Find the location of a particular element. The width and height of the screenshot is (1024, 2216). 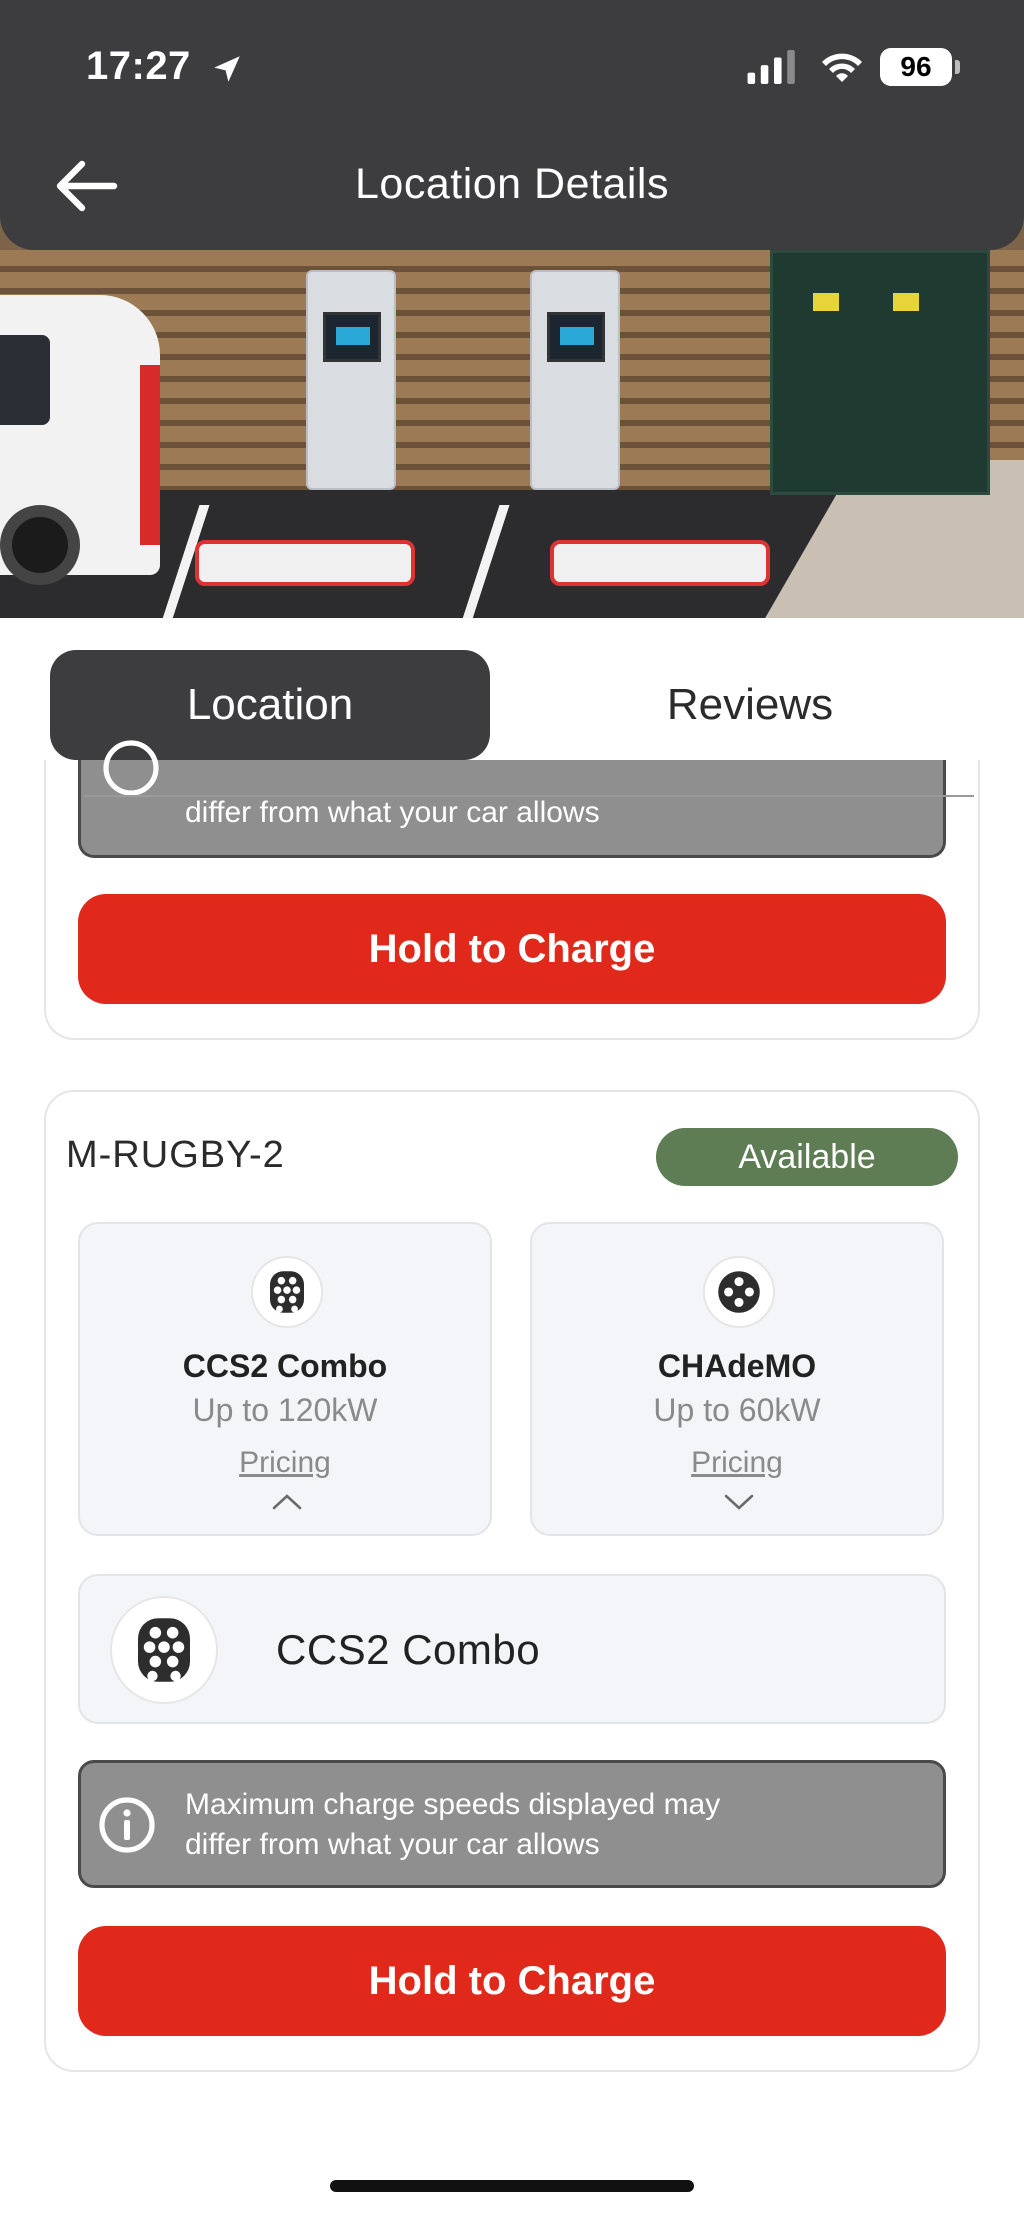

photo-cabinet is located at coordinates (880, 372).